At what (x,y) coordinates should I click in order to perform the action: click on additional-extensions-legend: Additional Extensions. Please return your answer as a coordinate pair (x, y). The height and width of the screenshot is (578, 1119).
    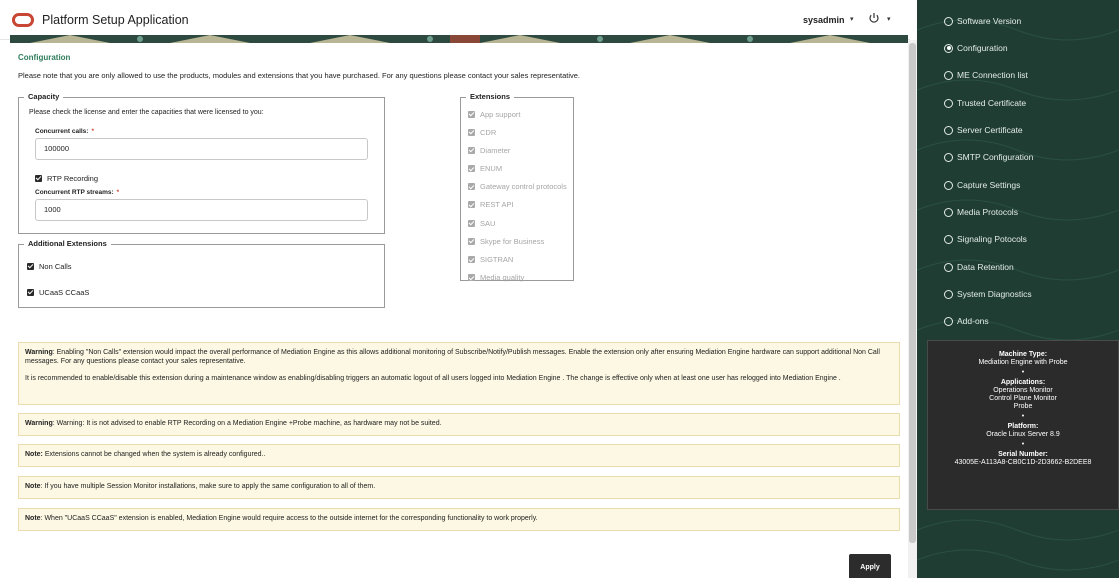
    Looking at the image, I should click on (67, 243).